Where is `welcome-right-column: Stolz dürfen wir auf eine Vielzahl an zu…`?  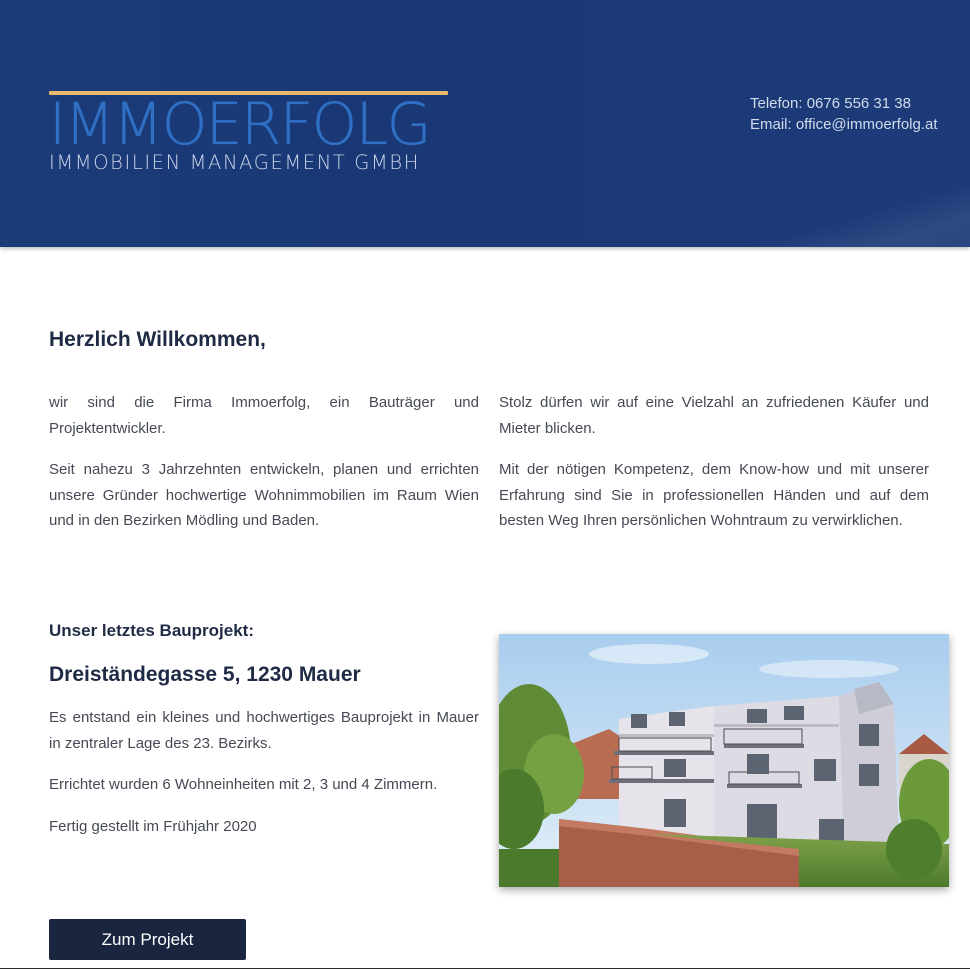 welcome-right-column: Stolz dürfen wir auf eine Vielzahl an zu… is located at coordinates (714, 470).